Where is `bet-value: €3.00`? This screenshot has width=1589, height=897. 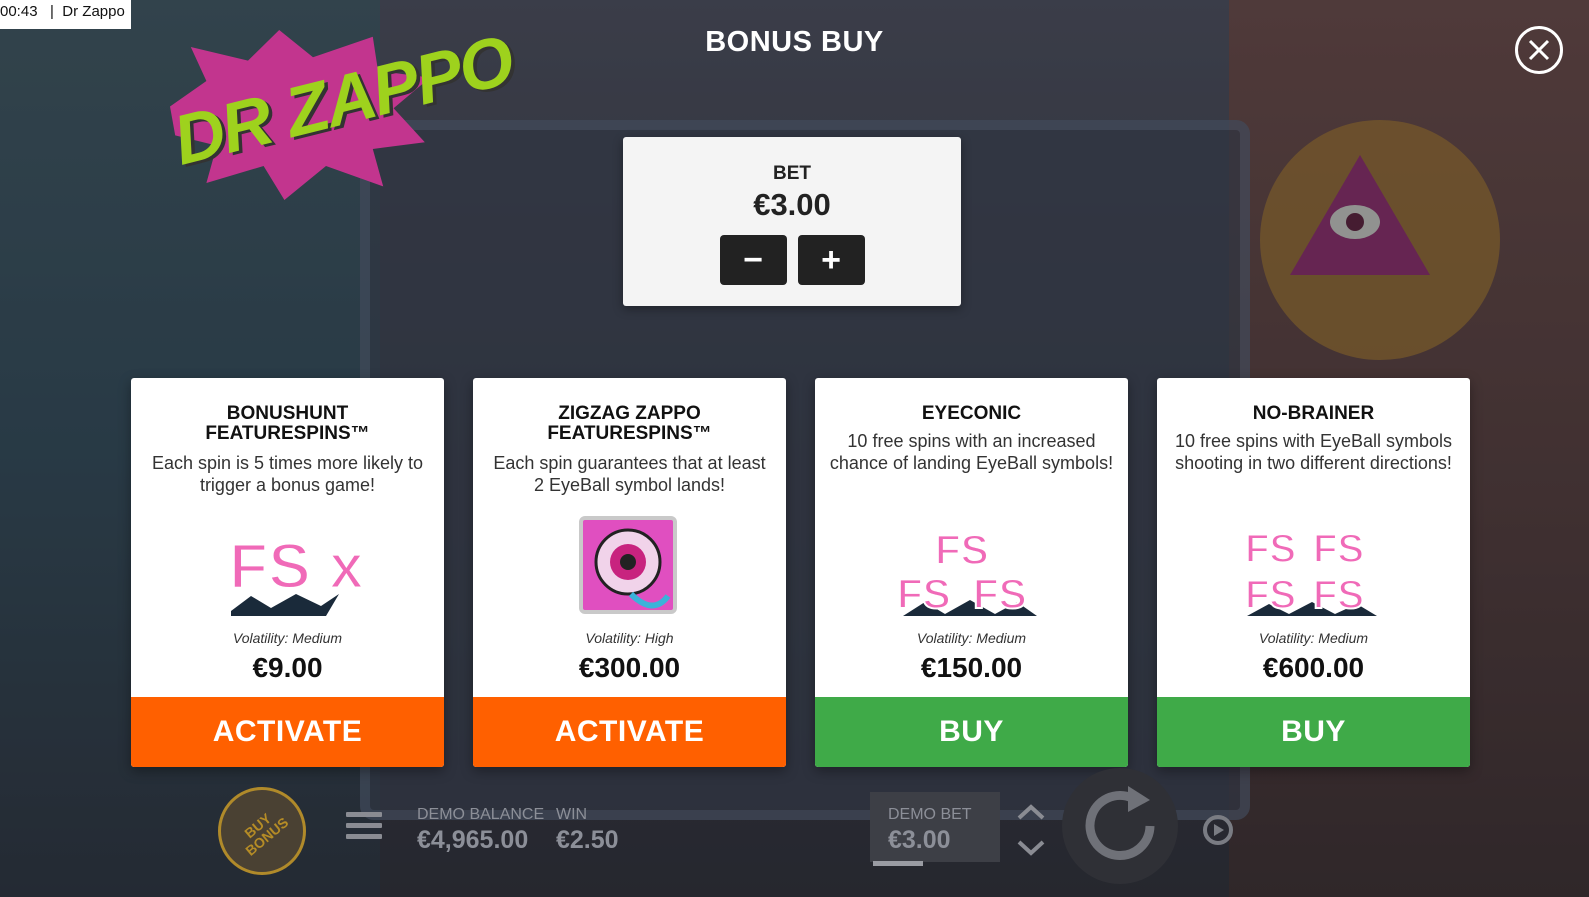 bet-value: €3.00 is located at coordinates (792, 204).